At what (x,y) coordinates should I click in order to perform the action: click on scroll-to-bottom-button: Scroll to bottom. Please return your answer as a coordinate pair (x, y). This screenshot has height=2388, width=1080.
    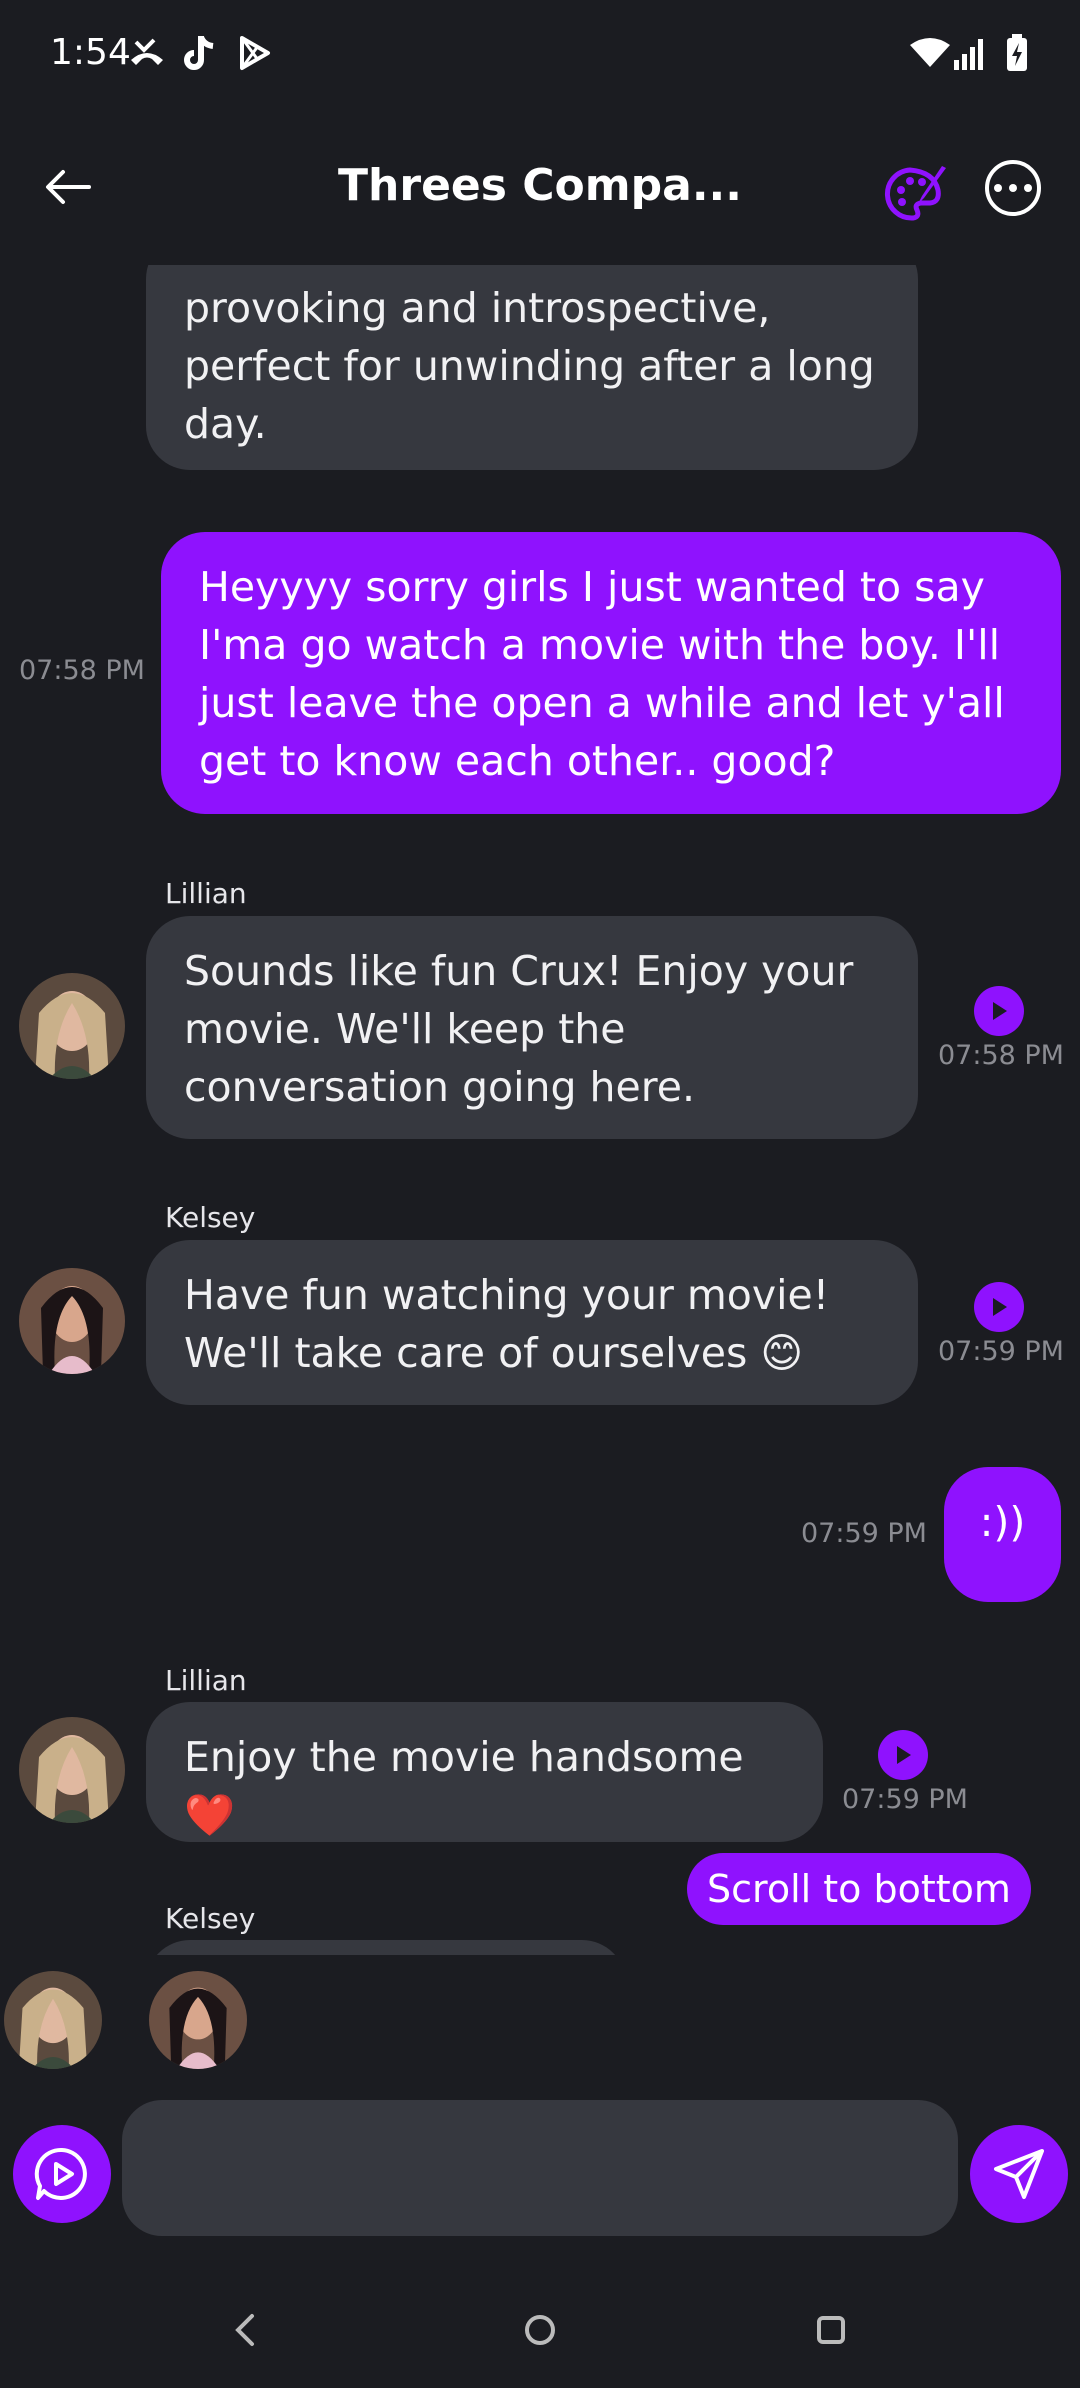
    Looking at the image, I should click on (859, 1889).